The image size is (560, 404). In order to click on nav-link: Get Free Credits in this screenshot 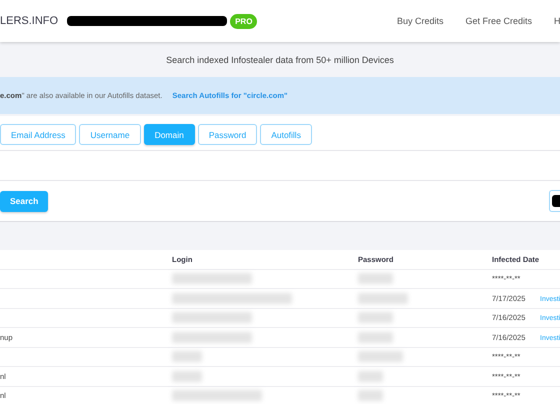, I will do `click(498, 21)`.